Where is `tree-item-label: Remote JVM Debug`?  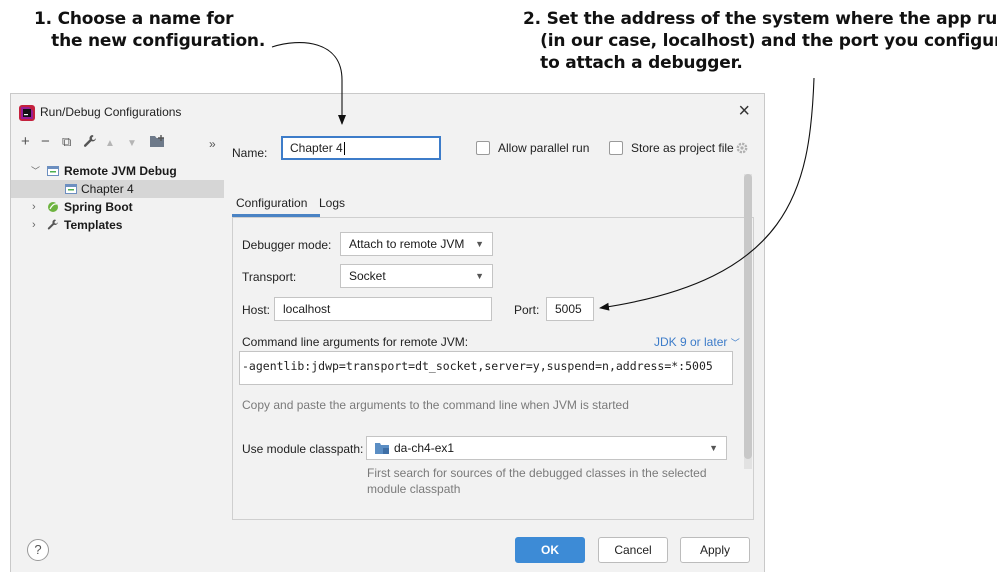
tree-item-label: Remote JVM Debug is located at coordinates (120, 171).